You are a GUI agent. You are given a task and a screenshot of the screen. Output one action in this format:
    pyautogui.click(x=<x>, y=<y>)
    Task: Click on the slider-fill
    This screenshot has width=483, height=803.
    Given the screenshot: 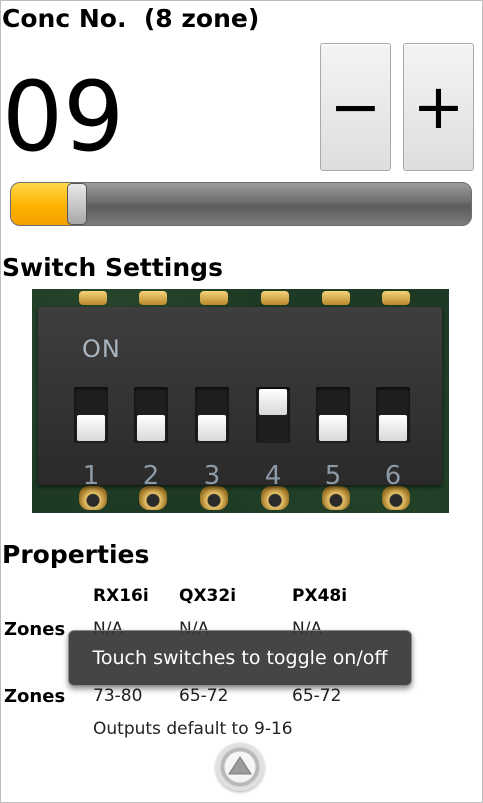 What is the action you would take?
    pyautogui.click(x=41, y=204)
    